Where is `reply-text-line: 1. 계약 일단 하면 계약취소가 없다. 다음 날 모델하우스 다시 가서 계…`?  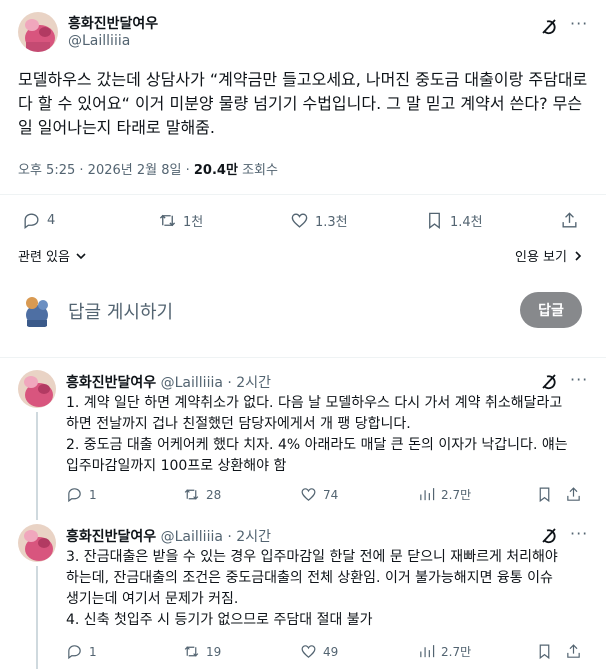 reply-text-line: 1. 계약 일단 하면 계약취소가 없다. 다음 날 모델하우스 다시 가서 계… is located at coordinates (314, 403).